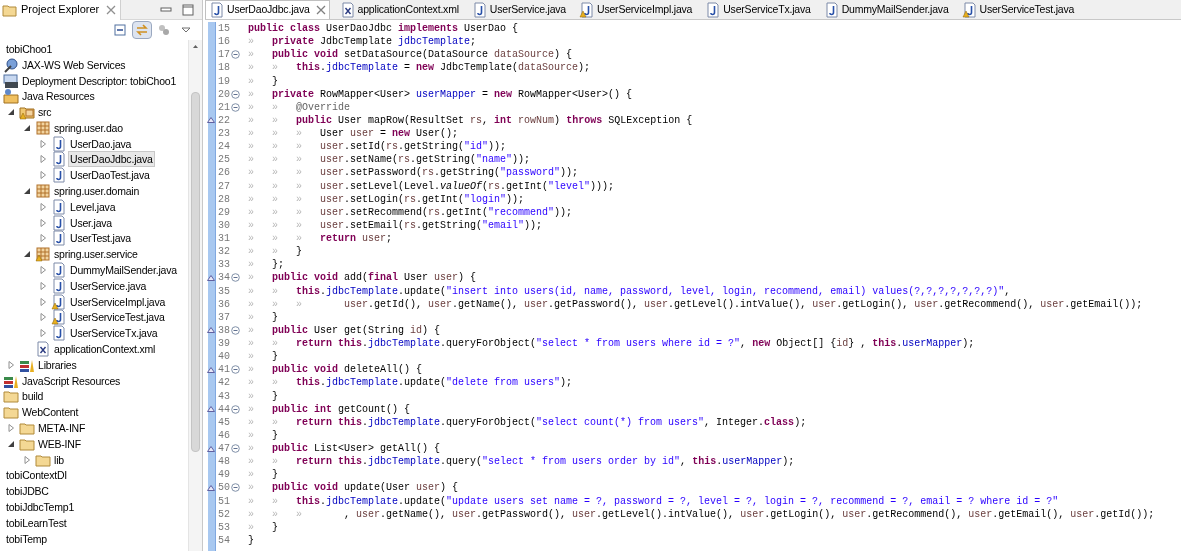 The width and height of the screenshot is (1181, 551). Describe the element at coordinates (636, 9) in the screenshot. I see `editor-tab: UserServiceImpl.java` at that location.